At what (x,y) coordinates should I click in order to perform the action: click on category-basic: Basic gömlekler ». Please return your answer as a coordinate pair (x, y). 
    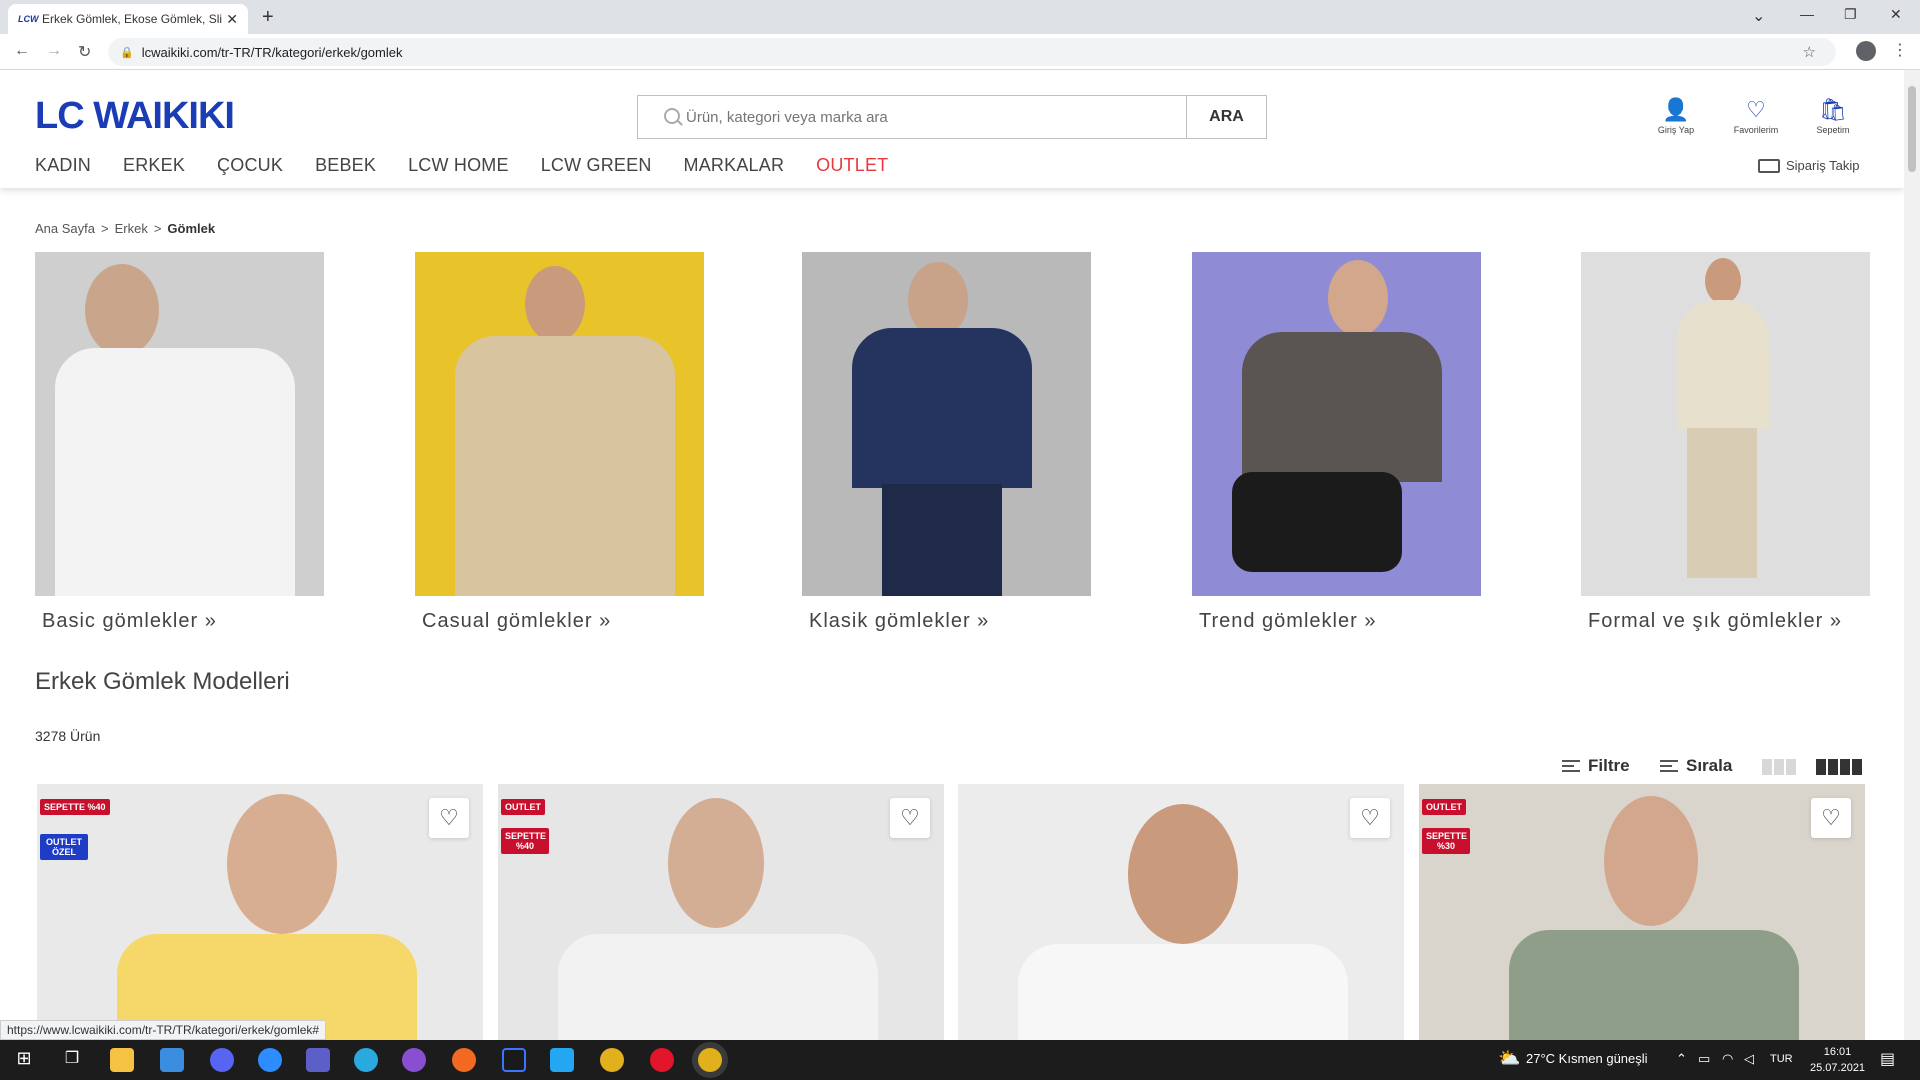
    Looking at the image, I should click on (179, 442).